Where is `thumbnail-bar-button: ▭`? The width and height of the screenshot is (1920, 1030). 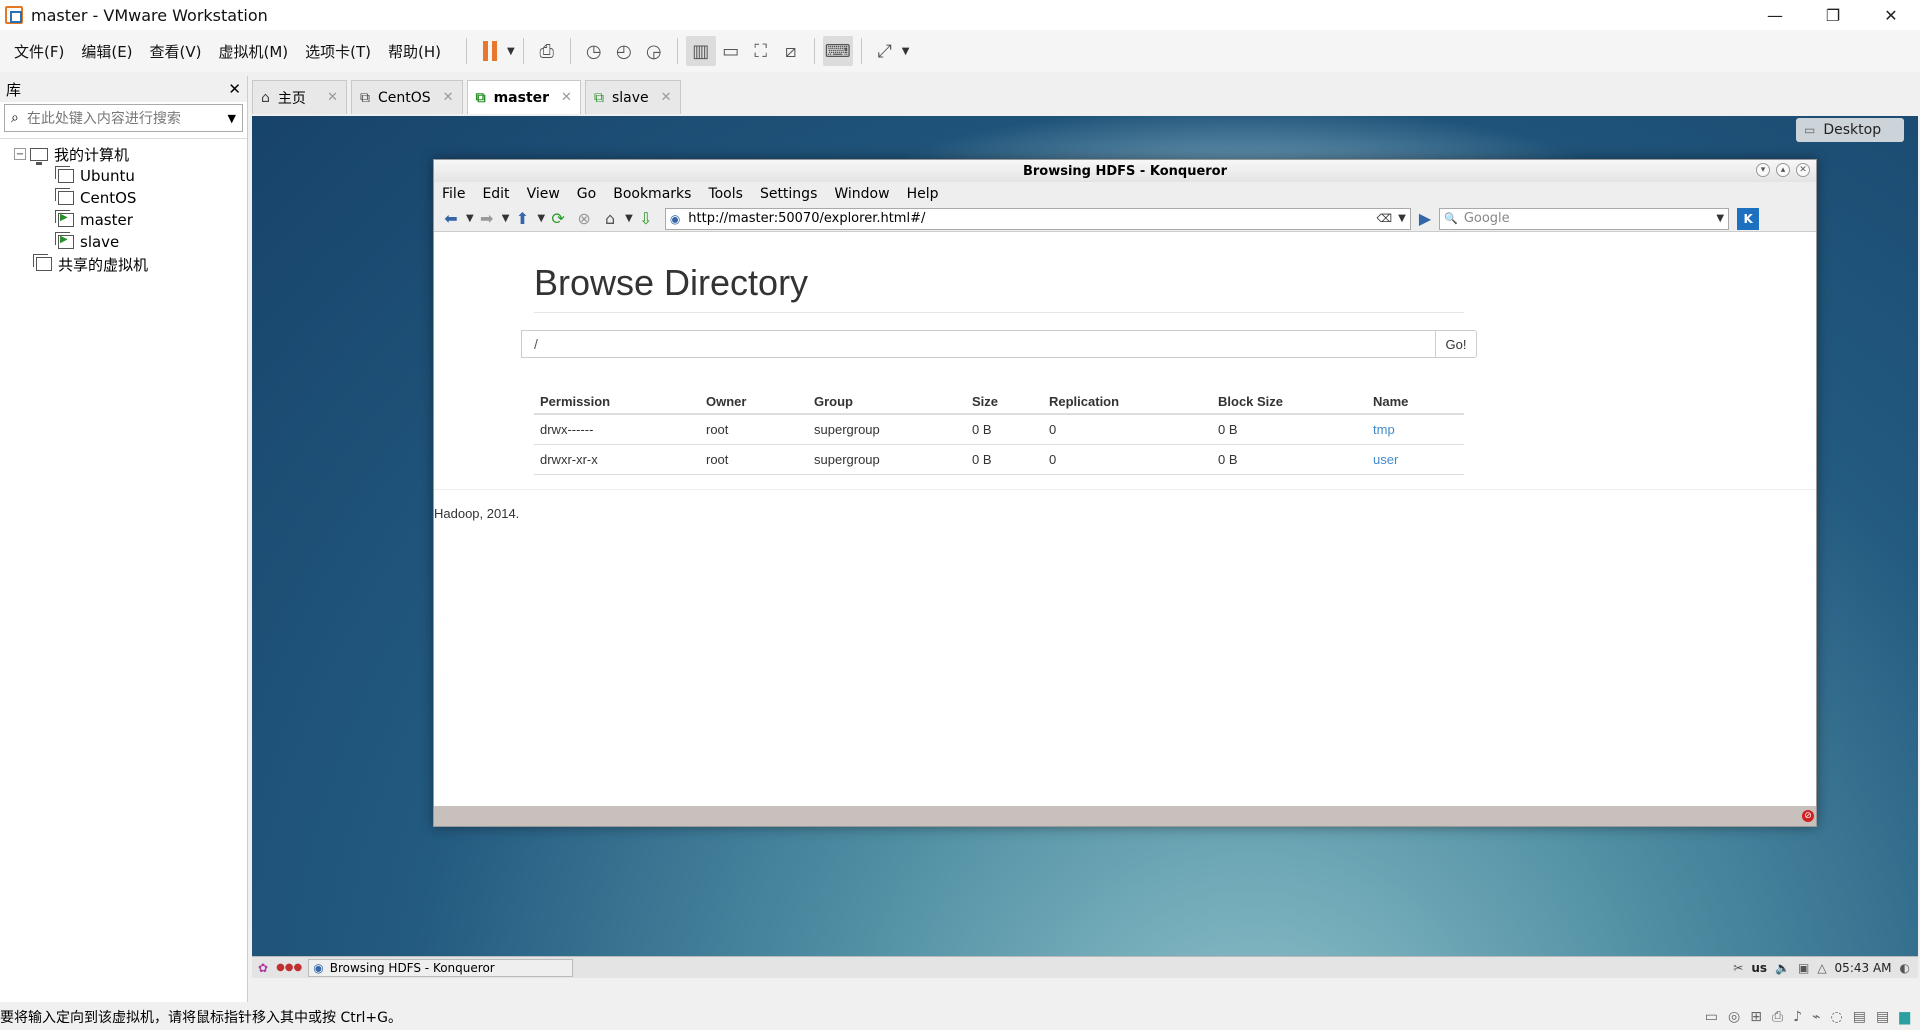 thumbnail-bar-button: ▭ is located at coordinates (731, 51).